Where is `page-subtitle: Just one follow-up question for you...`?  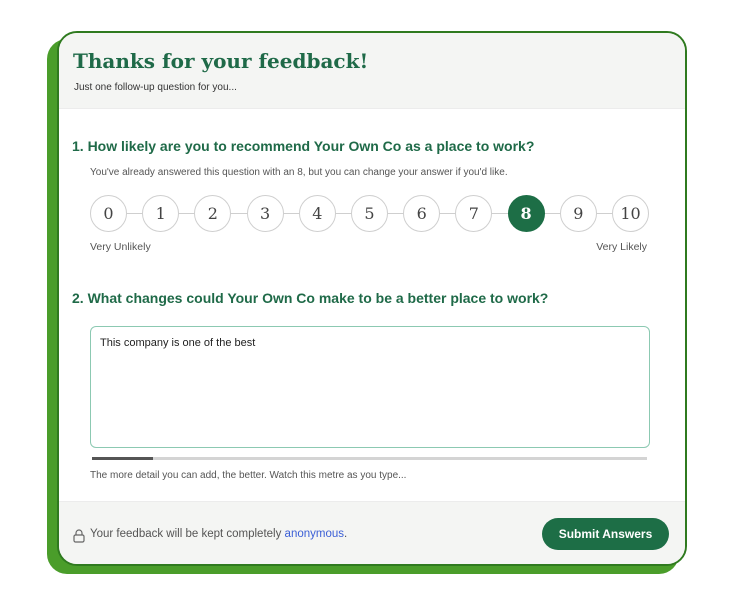 page-subtitle: Just one follow-up question for you... is located at coordinates (155, 87).